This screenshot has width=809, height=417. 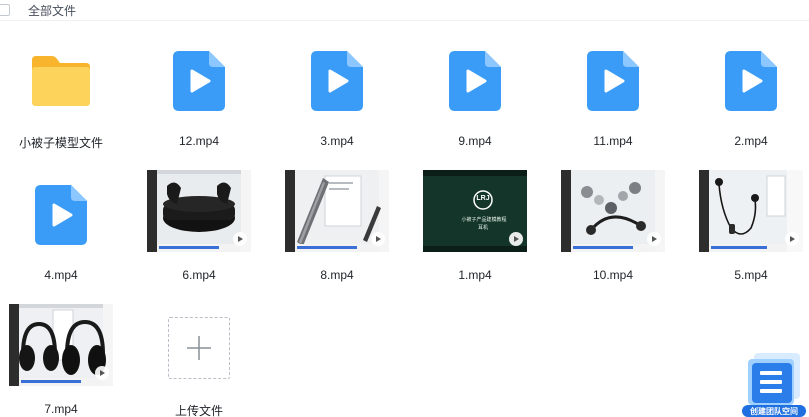 I want to click on video-thumbnail-item: 5.mp4, so click(x=751, y=231).